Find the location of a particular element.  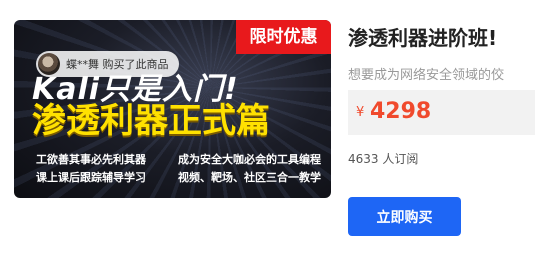

avatar is located at coordinates (49, 64).